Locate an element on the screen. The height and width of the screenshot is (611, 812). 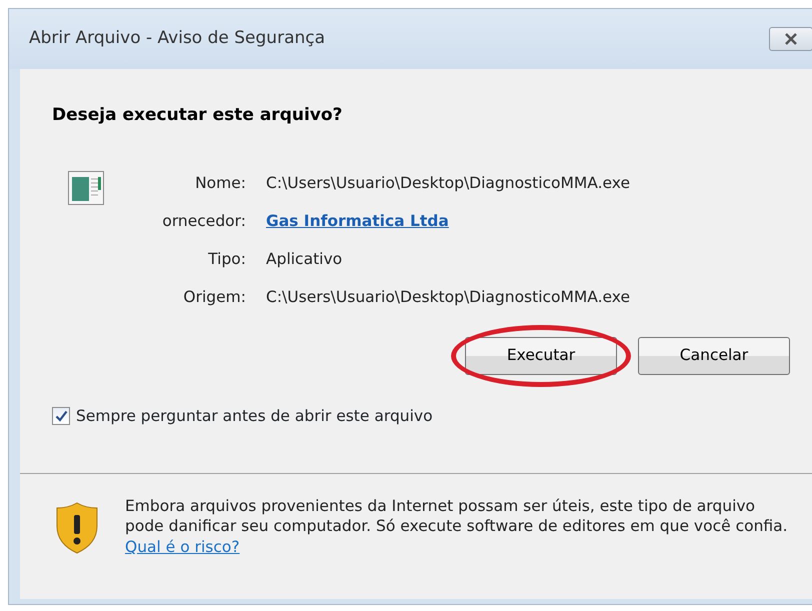
risk-link: Qual é o risco? is located at coordinates (182, 547).